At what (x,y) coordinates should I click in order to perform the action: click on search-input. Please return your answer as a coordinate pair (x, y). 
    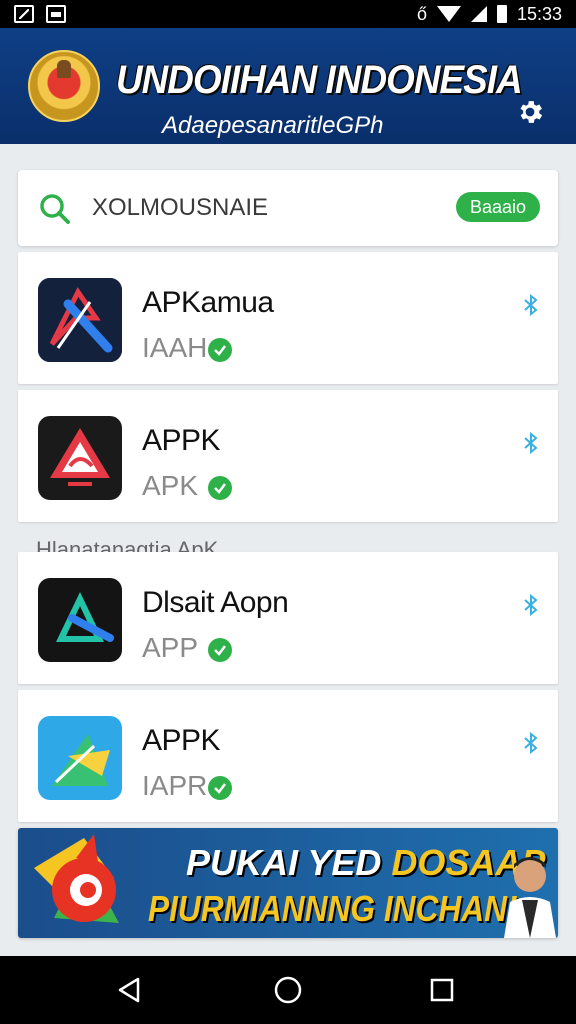
    Looking at the image, I should click on (242, 208).